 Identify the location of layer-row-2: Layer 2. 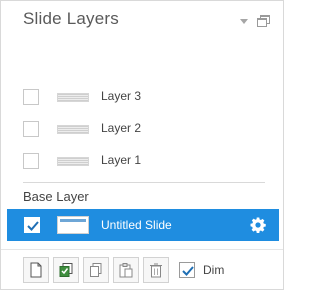
(142, 130).